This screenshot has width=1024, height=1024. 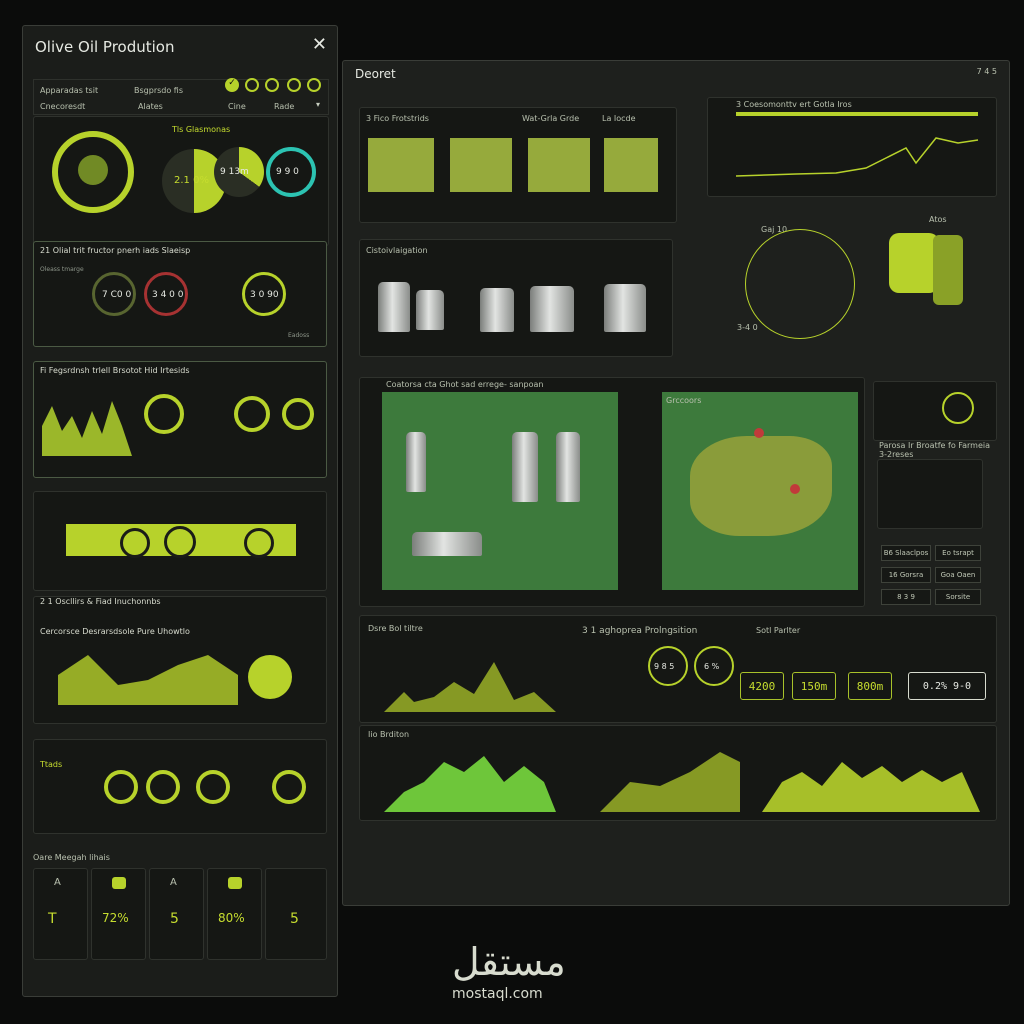 What do you see at coordinates (119, 883) in the screenshot?
I see `tile-2-icon` at bounding box center [119, 883].